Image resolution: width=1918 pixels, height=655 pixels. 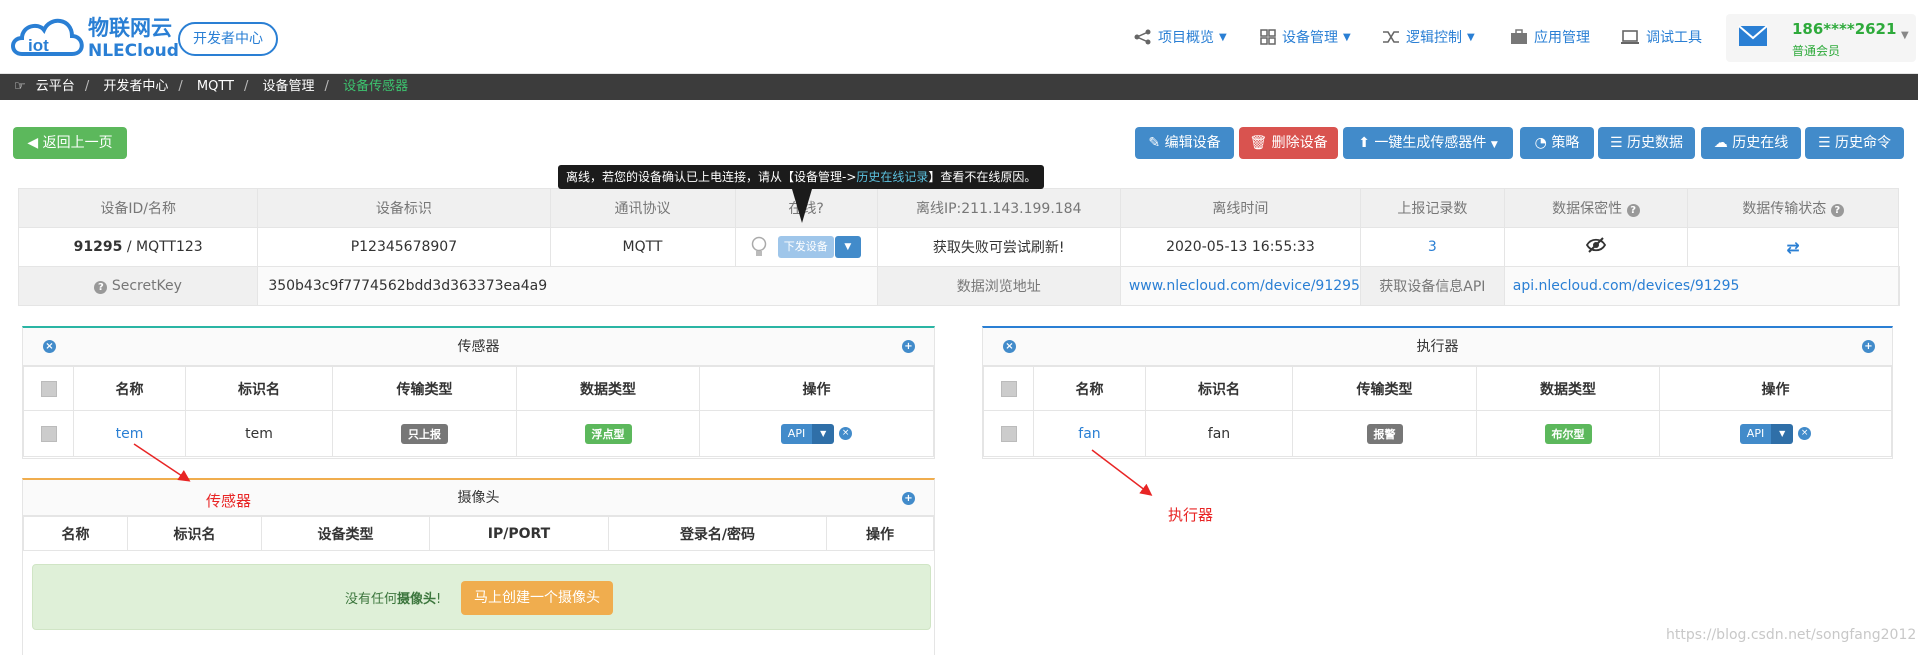 What do you see at coordinates (133, 51) in the screenshot?
I see `brand-en: NLECloud` at bounding box center [133, 51].